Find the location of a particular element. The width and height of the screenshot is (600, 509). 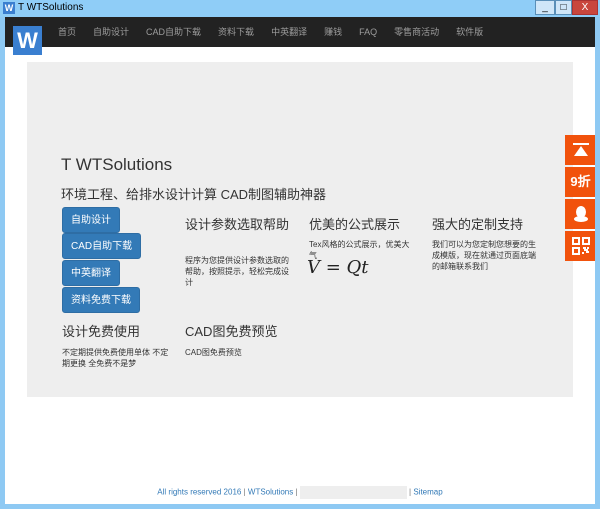

page-subtitle: 环境工程、给排水设计计算 CAD制图辅助神器 is located at coordinates (194, 194).